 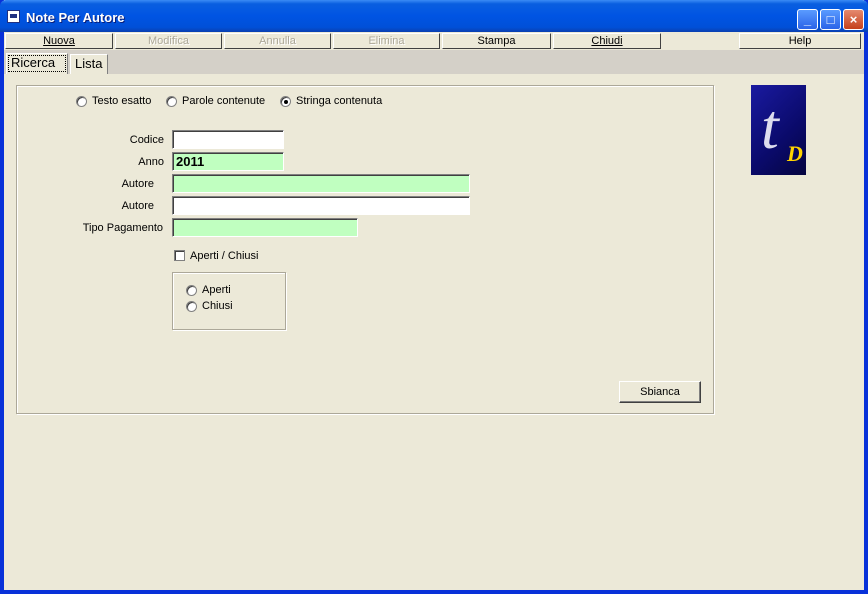 What do you see at coordinates (137, 184) in the screenshot?
I see `autore-label: Autore` at bounding box center [137, 184].